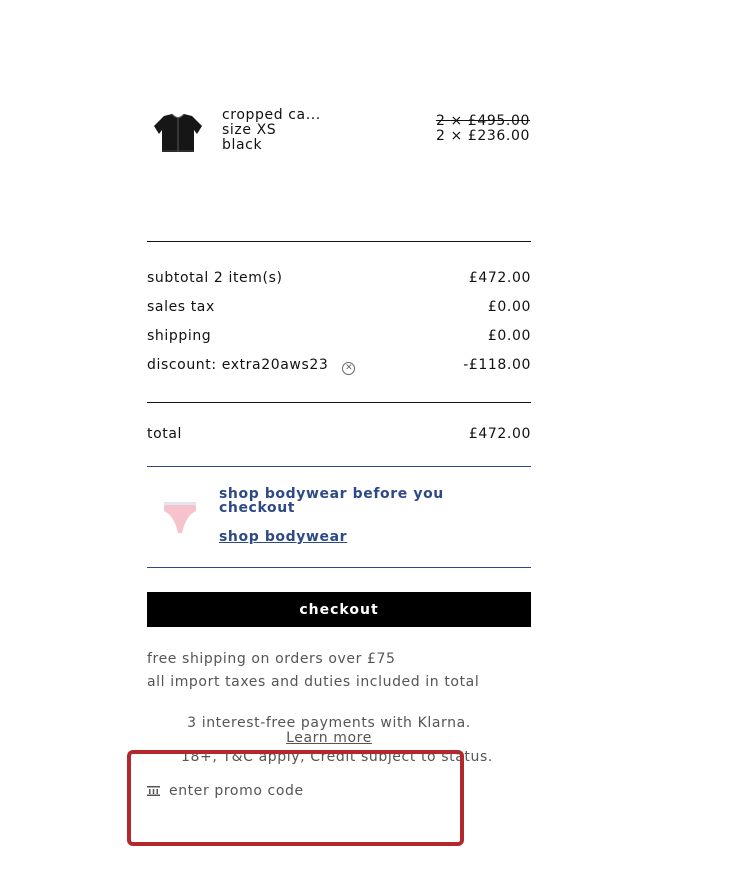 The image size is (730, 896). What do you see at coordinates (349, 368) in the screenshot?
I see `remove-discount-icon: ✕` at bounding box center [349, 368].